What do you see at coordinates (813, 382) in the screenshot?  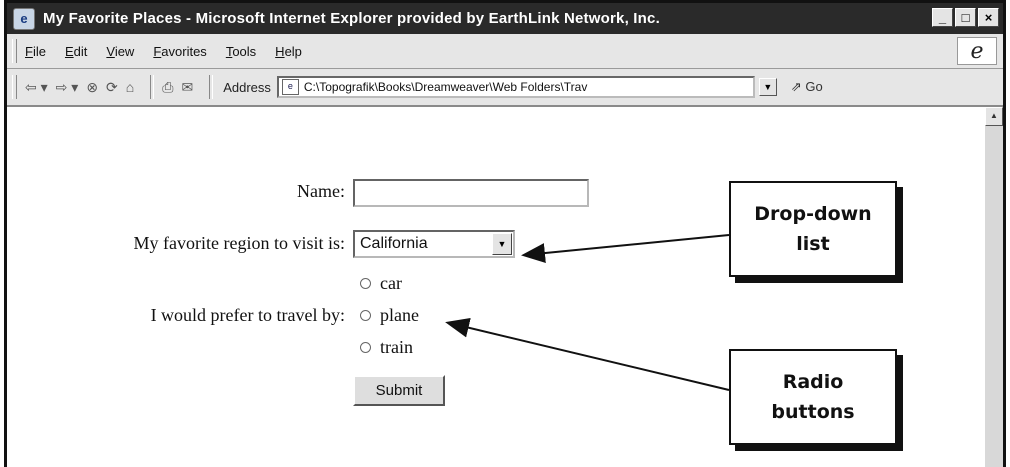 I see `radio-callout-line1: Radio` at bounding box center [813, 382].